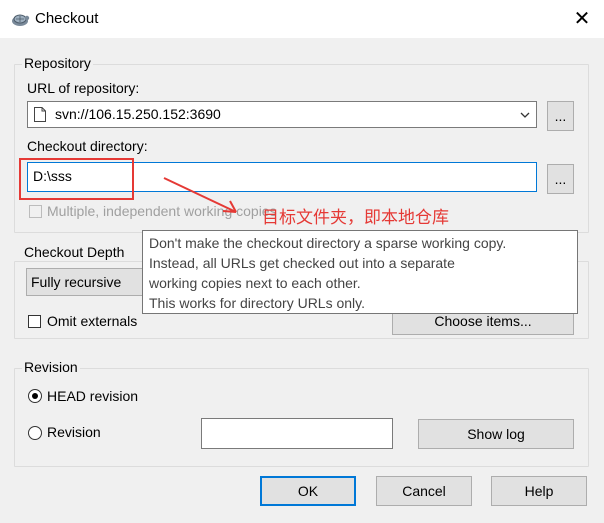 The image size is (604, 523). I want to click on show-log-button: Show log, so click(496, 434).